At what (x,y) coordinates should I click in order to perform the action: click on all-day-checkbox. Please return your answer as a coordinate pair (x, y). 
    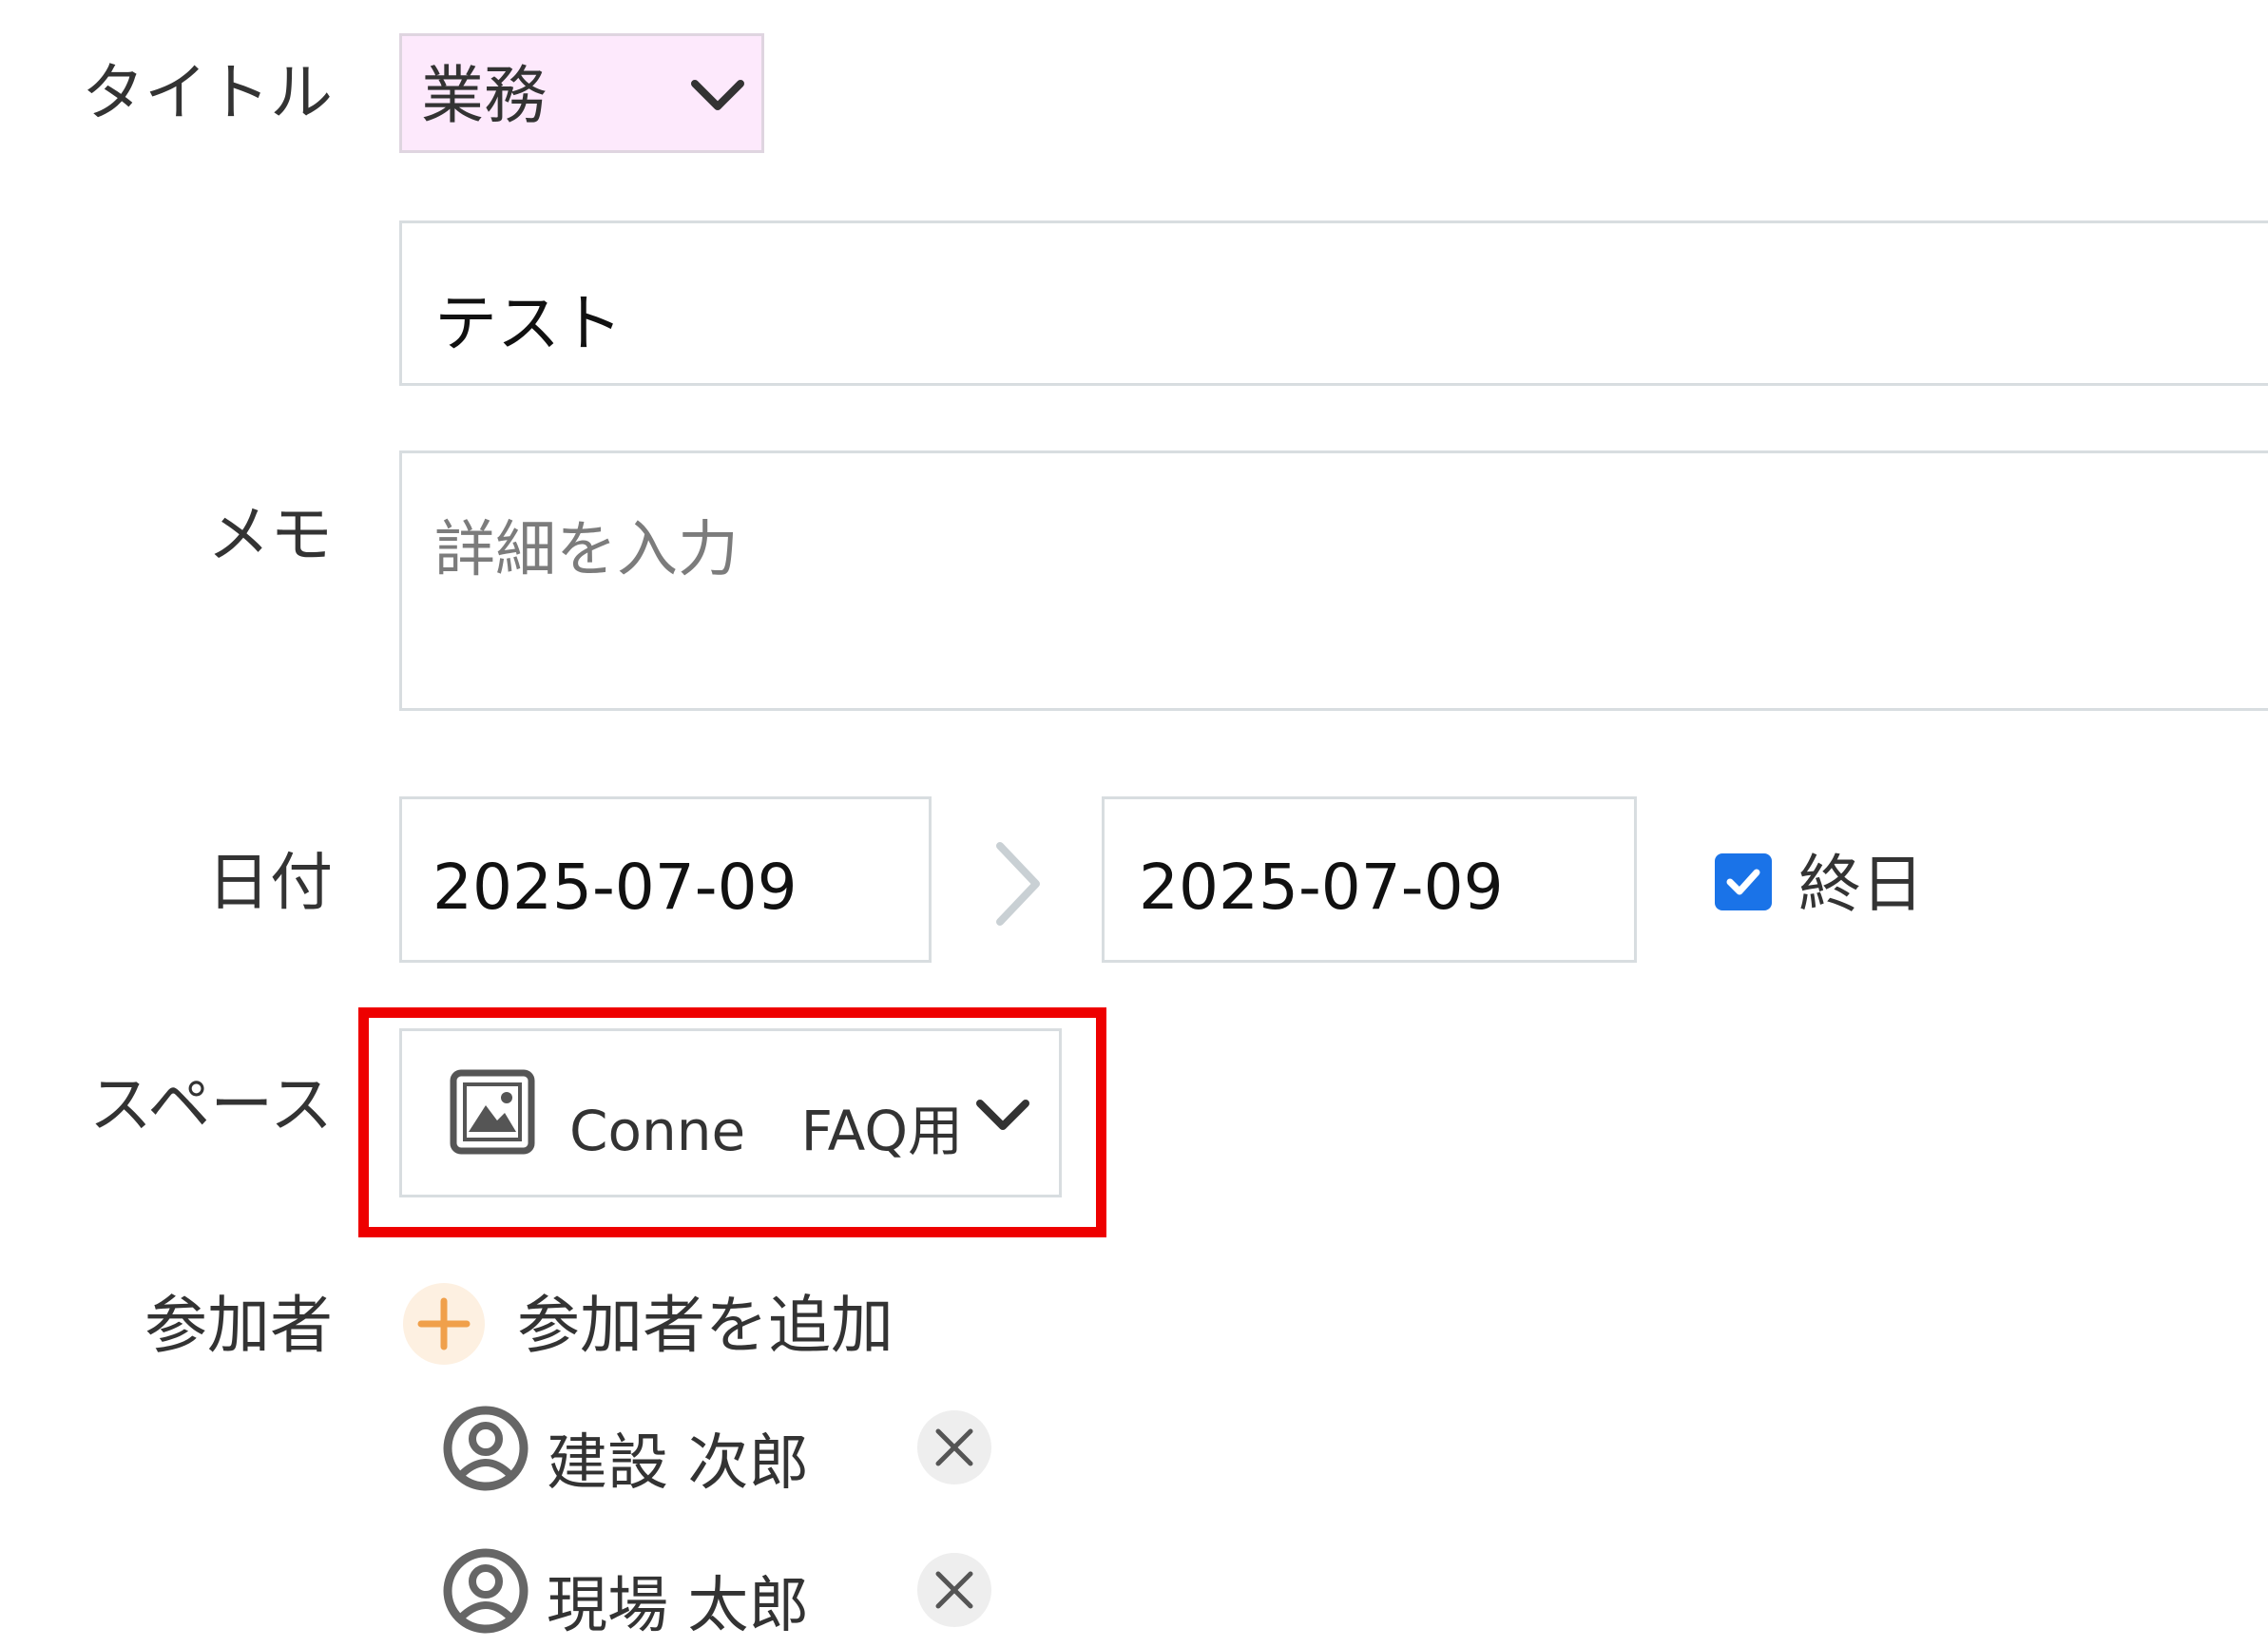
    Looking at the image, I should click on (1743, 882).